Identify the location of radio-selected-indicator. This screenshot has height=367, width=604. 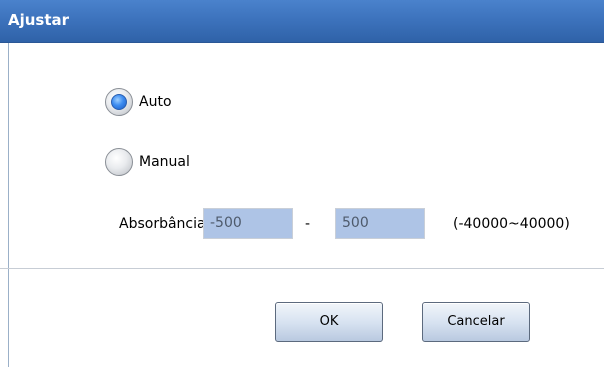
(119, 102).